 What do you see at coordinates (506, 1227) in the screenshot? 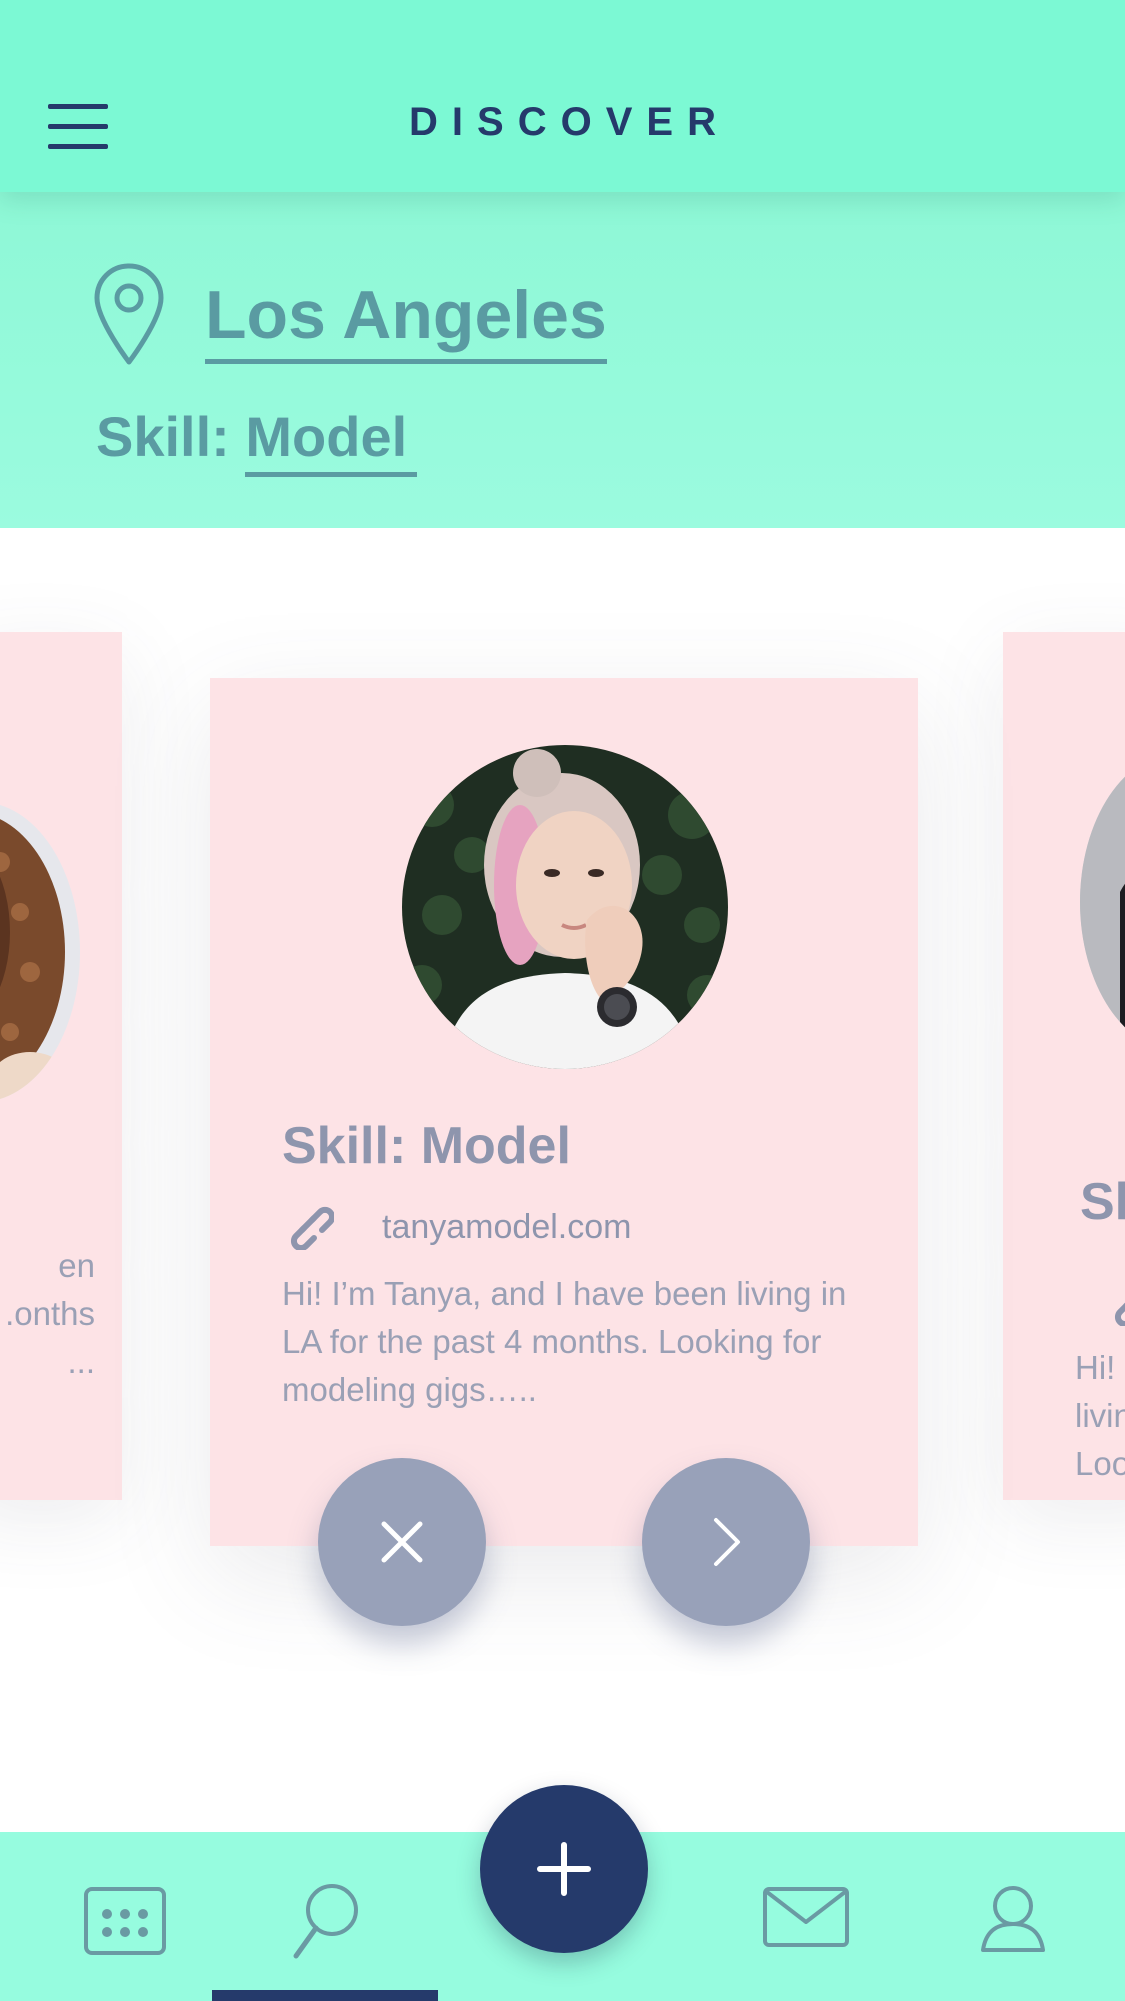
I see `website-link: tanyamodel.com` at bounding box center [506, 1227].